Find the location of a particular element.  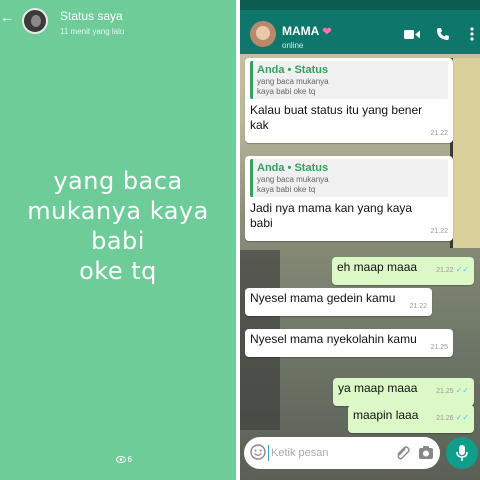

contact-name-text: MAMA is located at coordinates (301, 31).